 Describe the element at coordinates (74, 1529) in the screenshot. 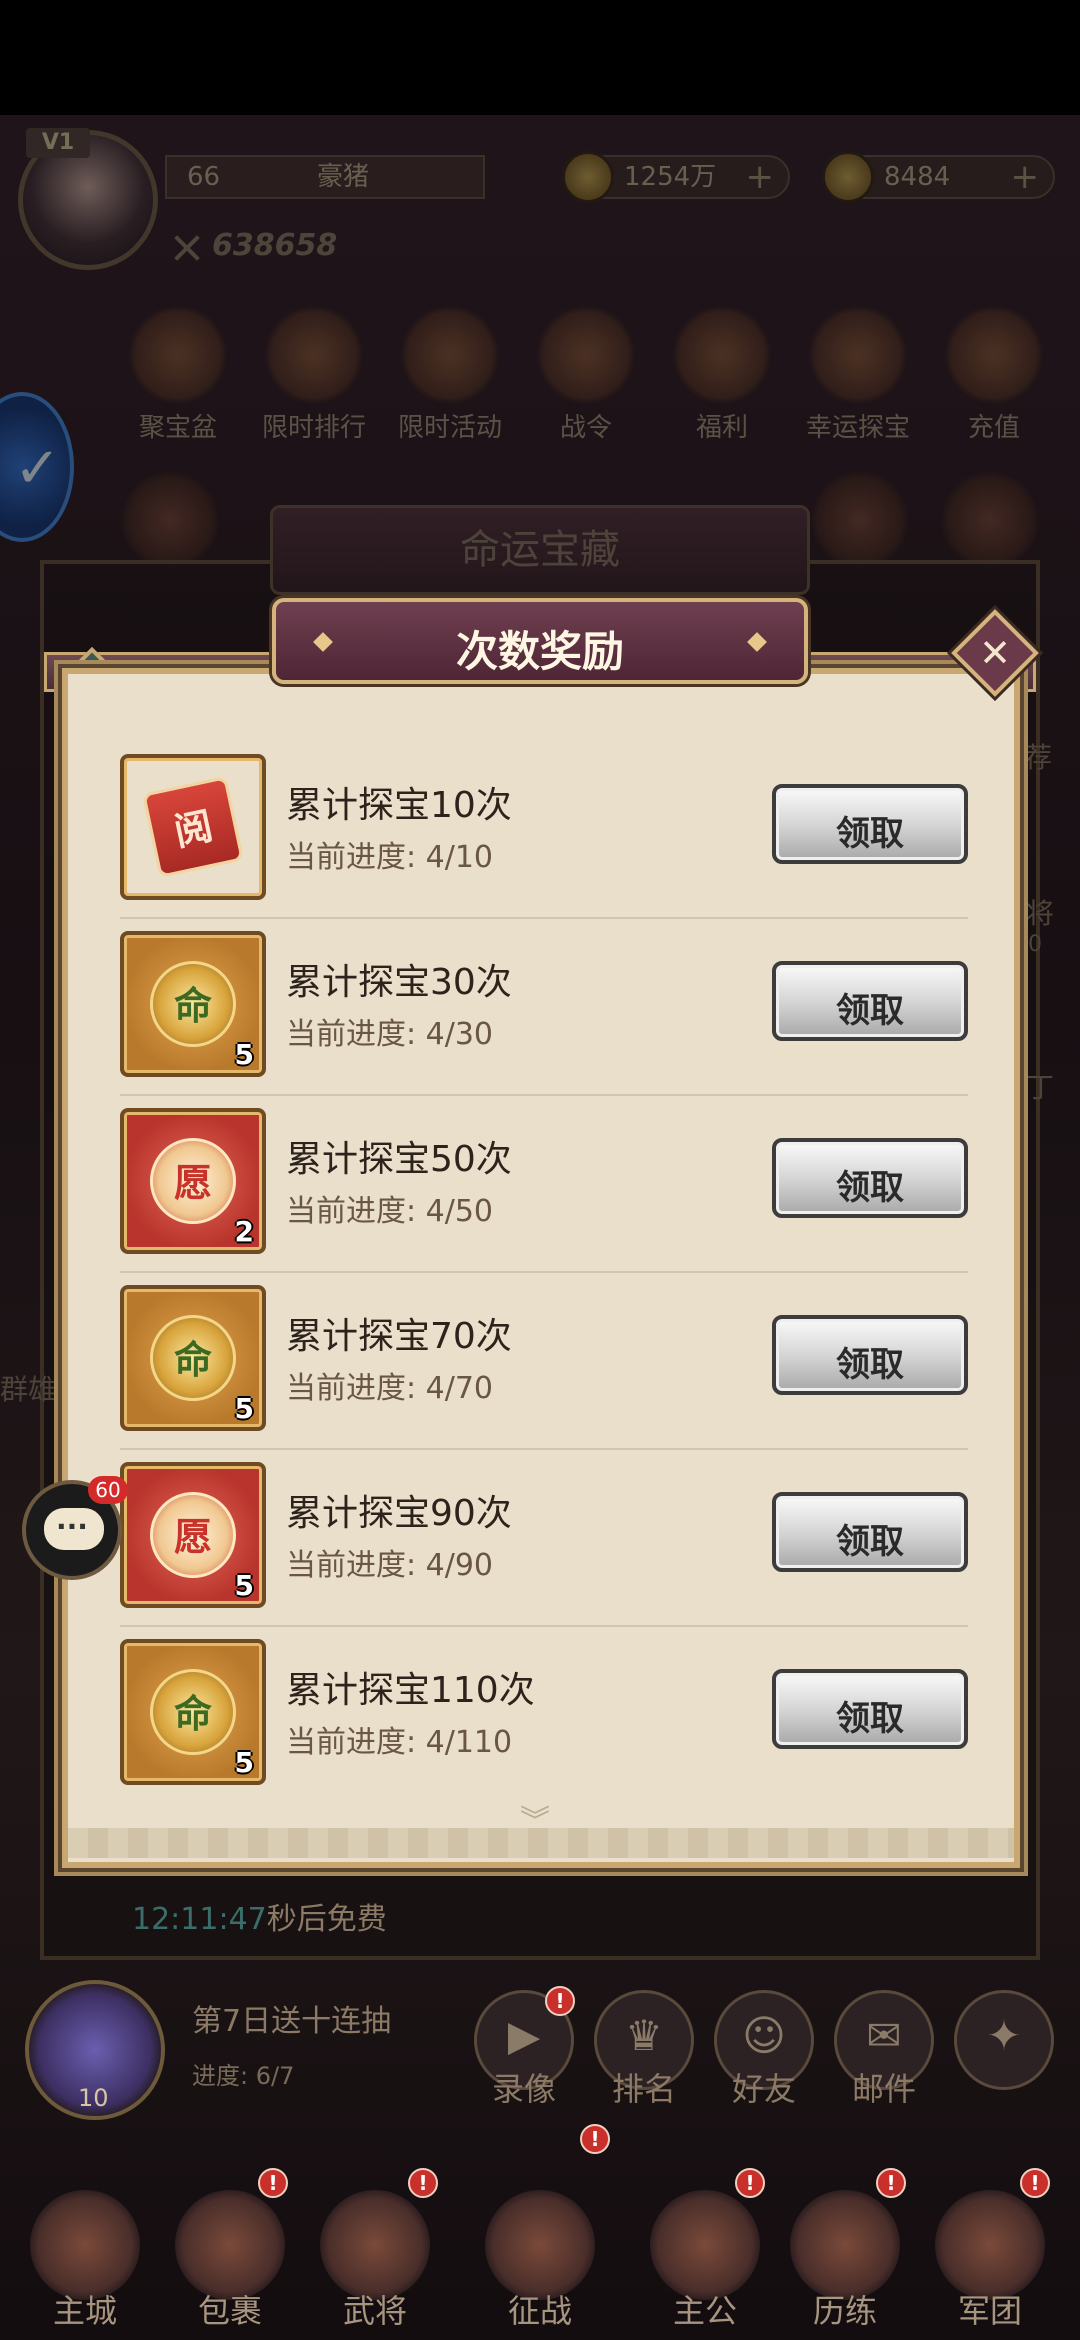

I see `chat-bubble-icon` at that location.